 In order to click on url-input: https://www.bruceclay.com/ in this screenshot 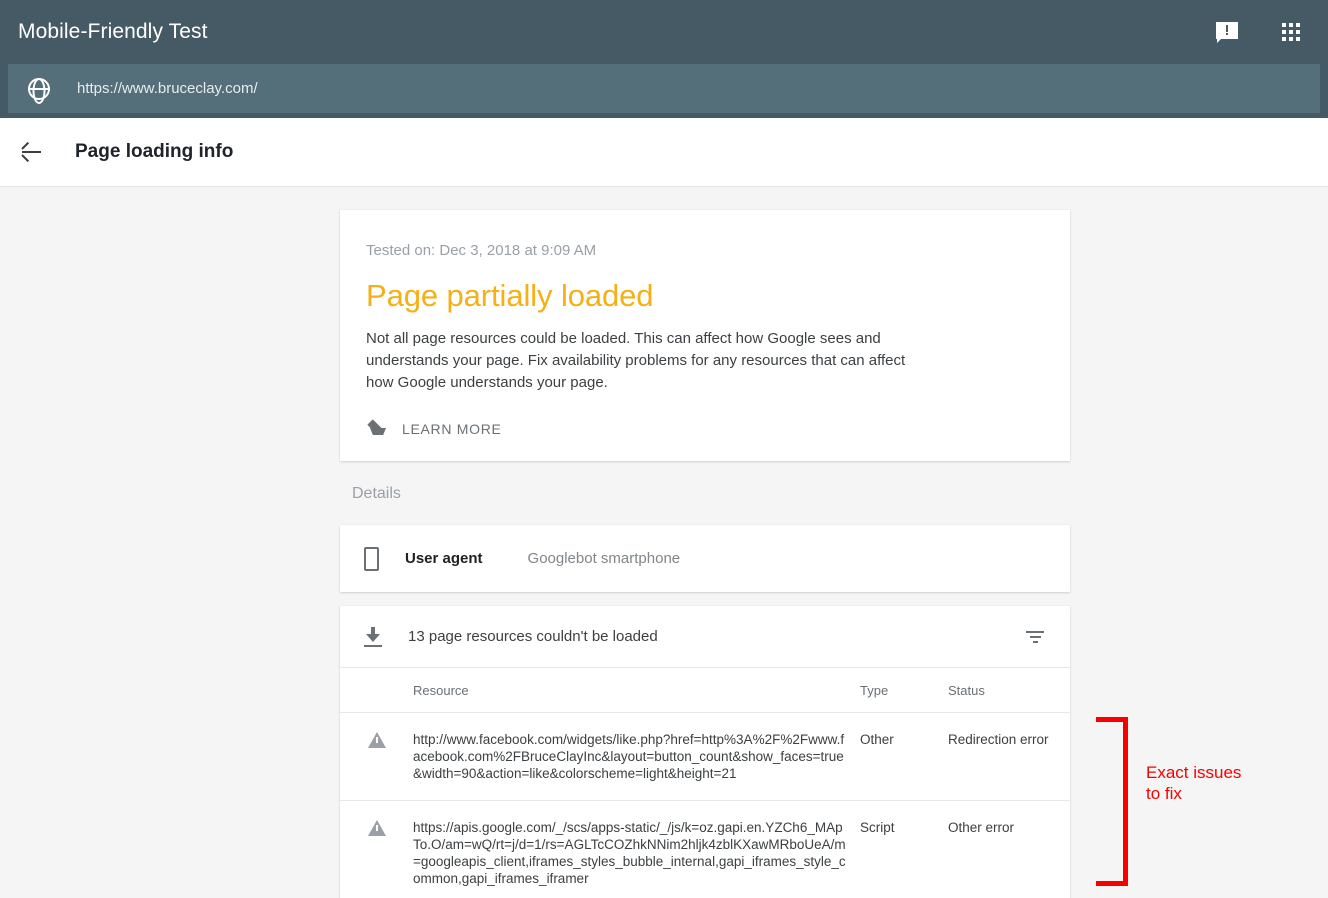, I will do `click(664, 88)`.